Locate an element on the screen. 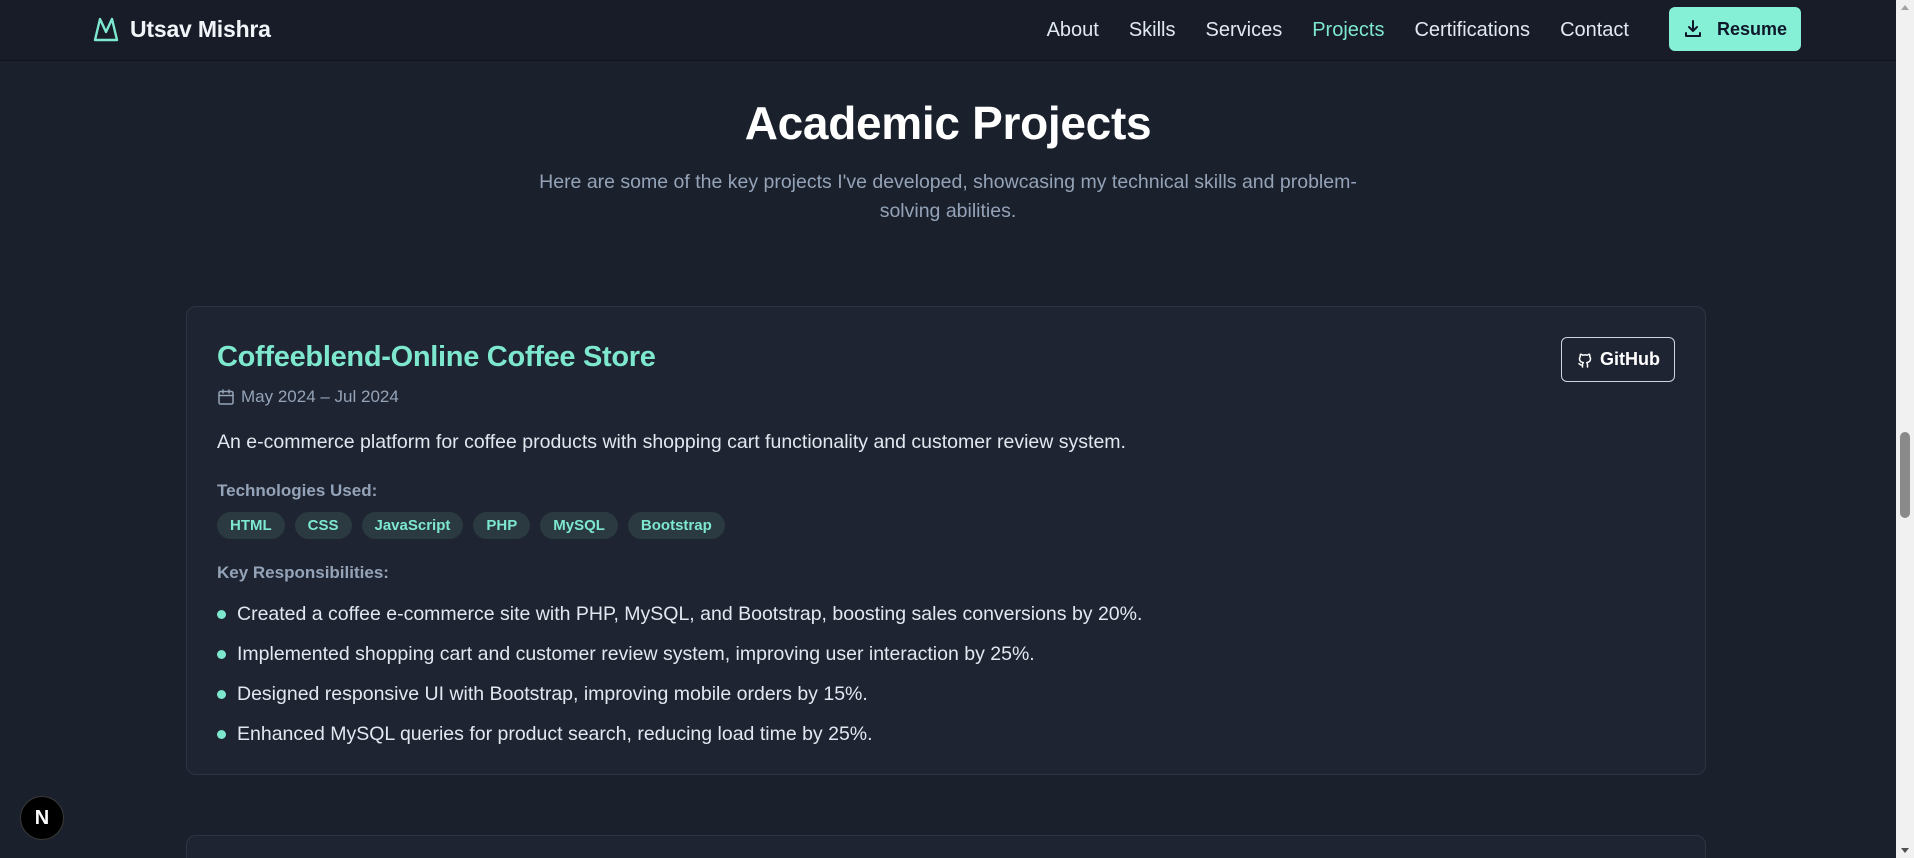 This screenshot has height=858, width=1914. resume-button: Resume is located at coordinates (1735, 29).